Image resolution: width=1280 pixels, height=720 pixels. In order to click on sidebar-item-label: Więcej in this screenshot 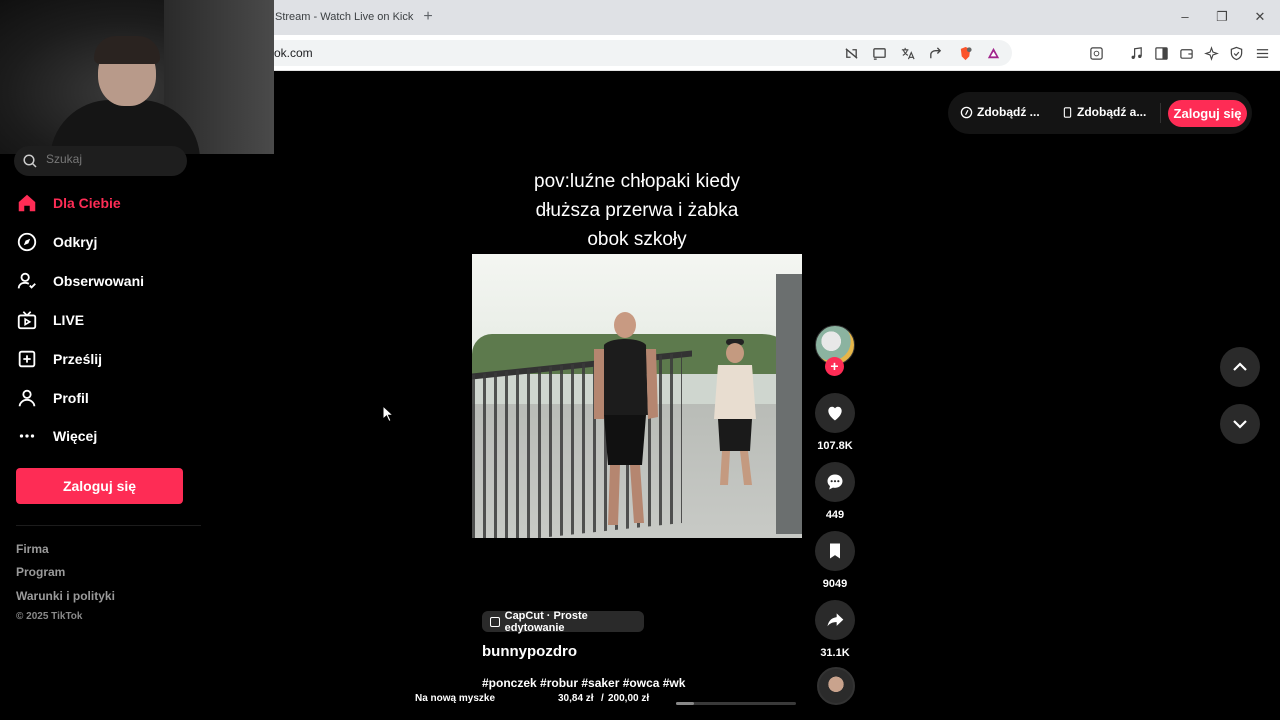, I will do `click(75, 436)`.